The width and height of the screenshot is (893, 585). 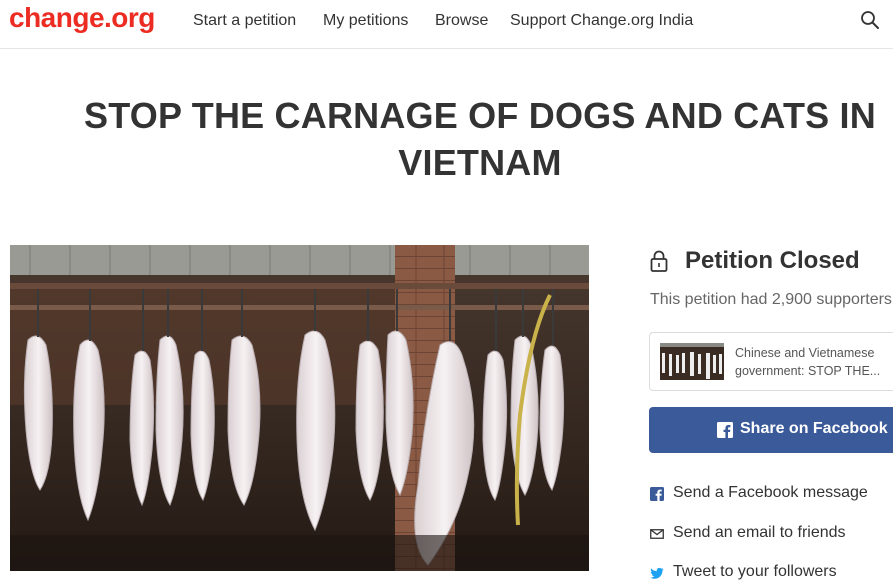 What do you see at coordinates (805, 353) in the screenshot?
I see `preview-card-line-1: Chinese and Vietnamese` at bounding box center [805, 353].